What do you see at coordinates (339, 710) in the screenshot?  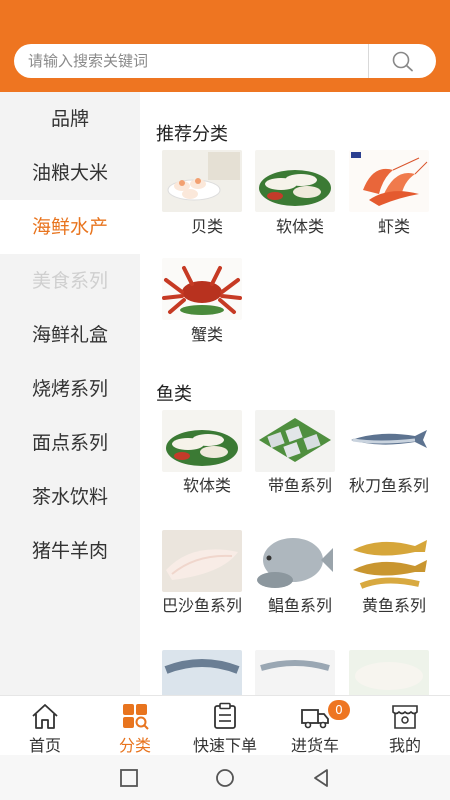 I see `cart-count-badge: 0` at bounding box center [339, 710].